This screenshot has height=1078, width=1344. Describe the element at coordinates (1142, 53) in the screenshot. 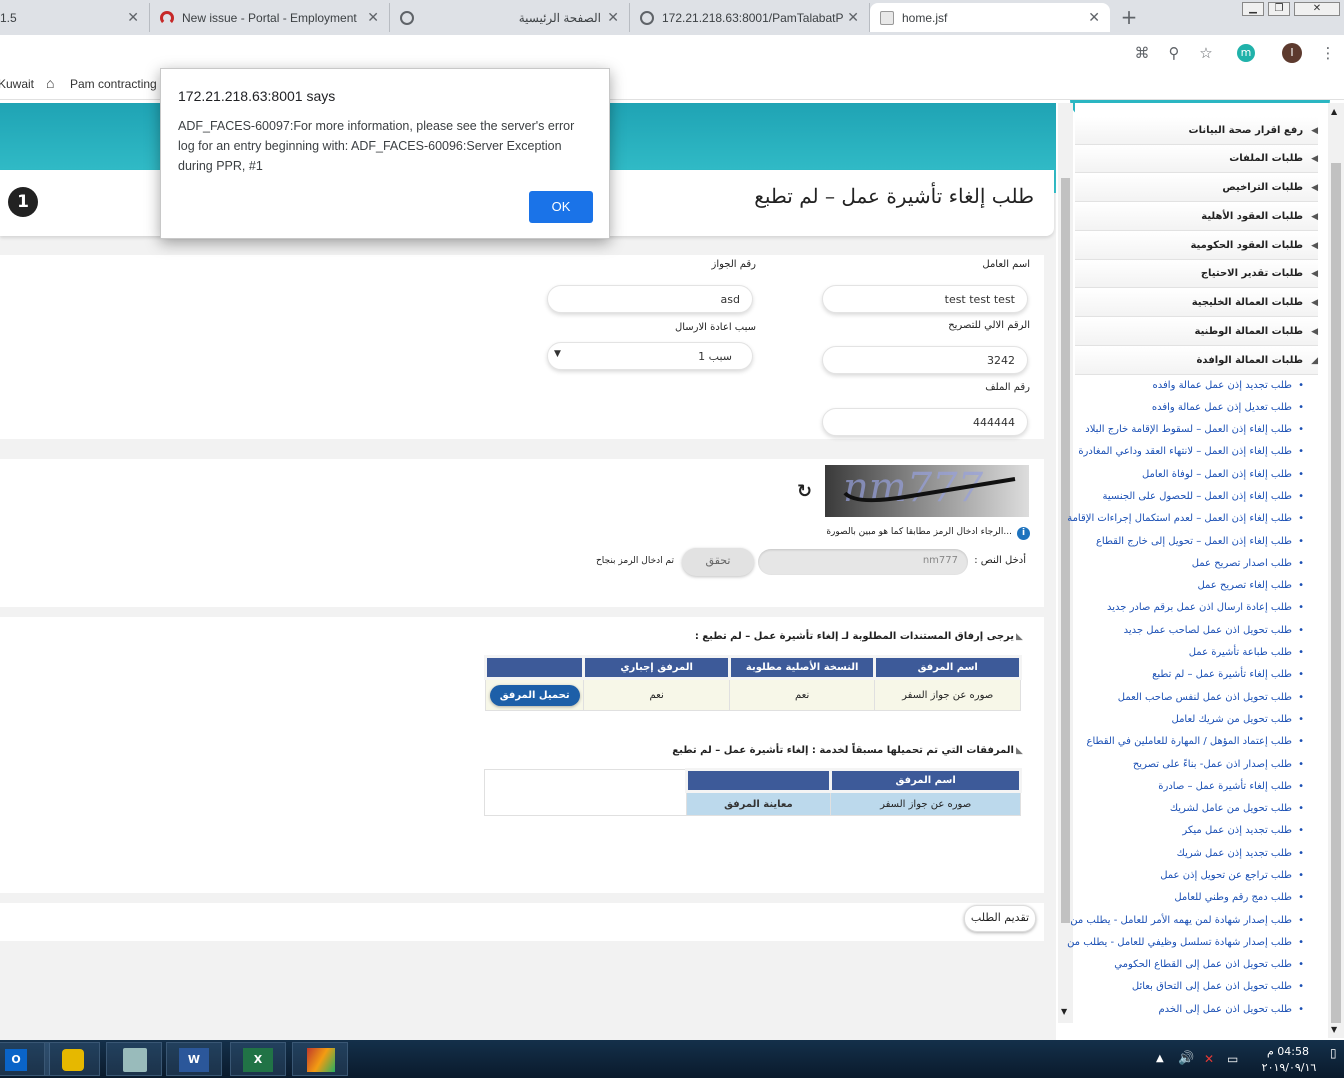

I see `translate-icon: ⌘` at that location.